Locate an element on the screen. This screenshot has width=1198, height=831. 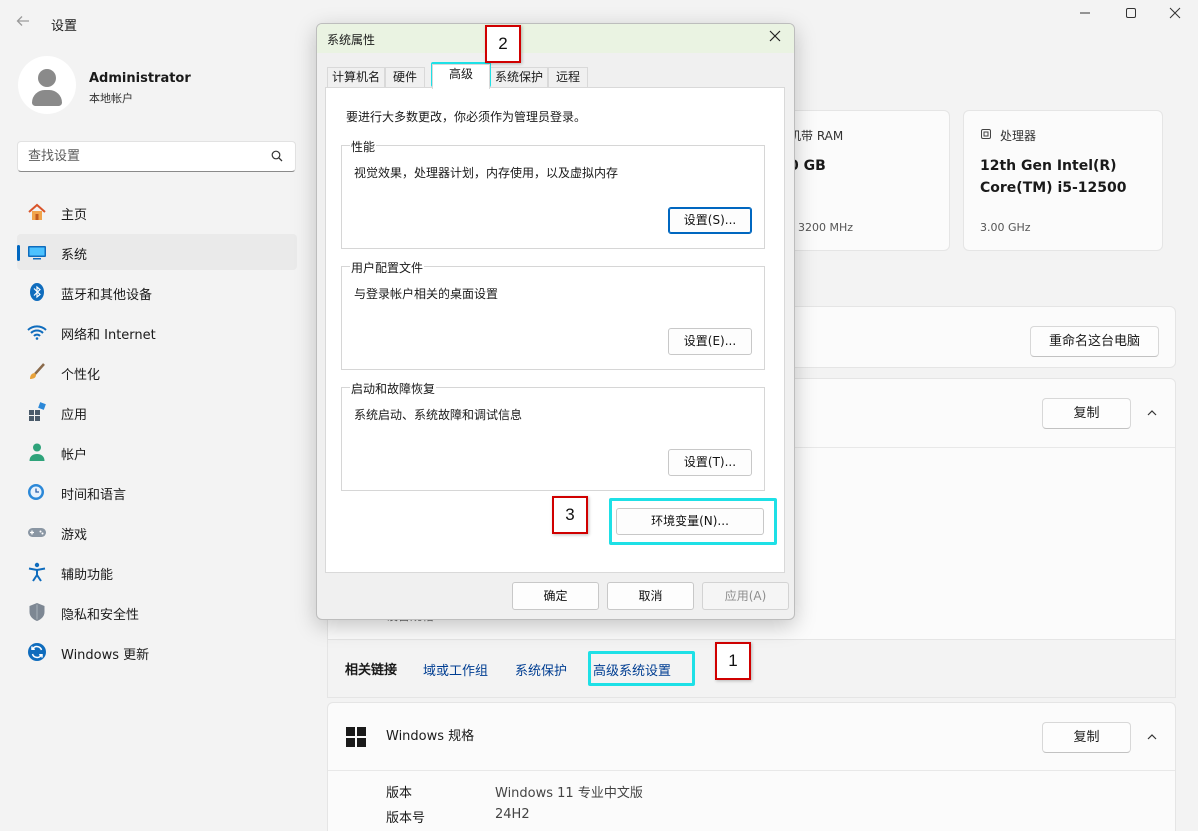
edition-label: 版本 is located at coordinates (399, 793).